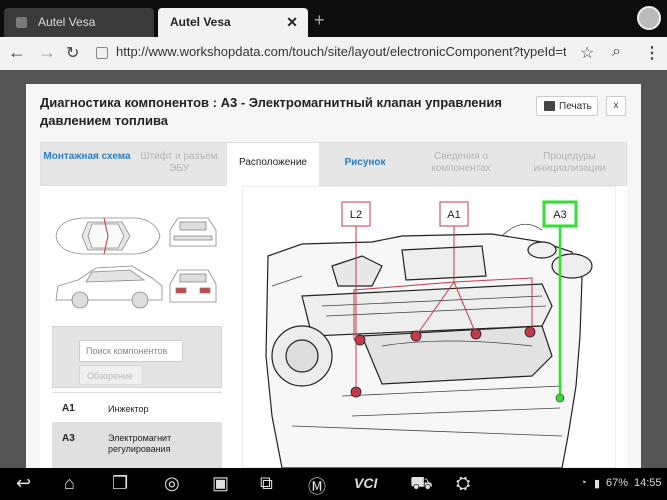 The image size is (667, 500). Describe the element at coordinates (575, 106) in the screenshot. I see `print-label: Печать` at that location.